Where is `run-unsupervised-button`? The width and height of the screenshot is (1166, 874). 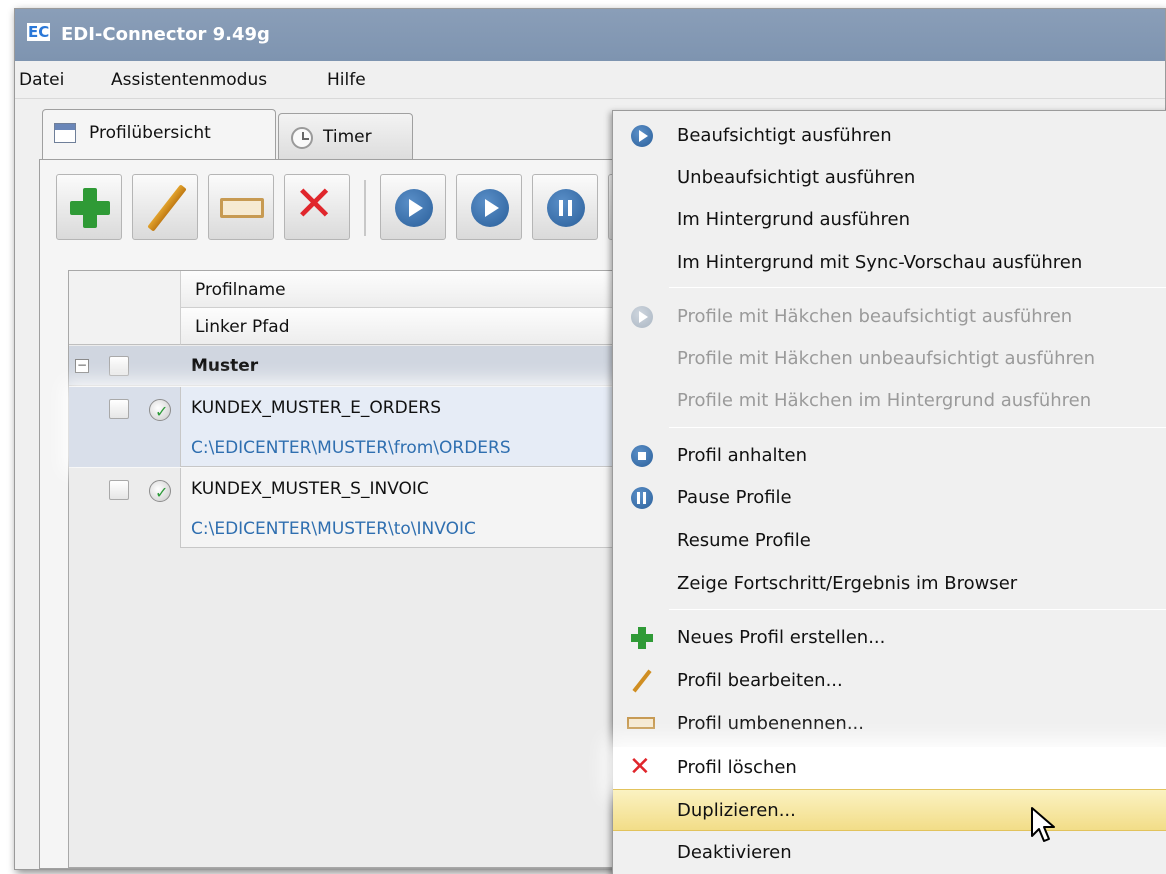 run-unsupervised-button is located at coordinates (489, 207).